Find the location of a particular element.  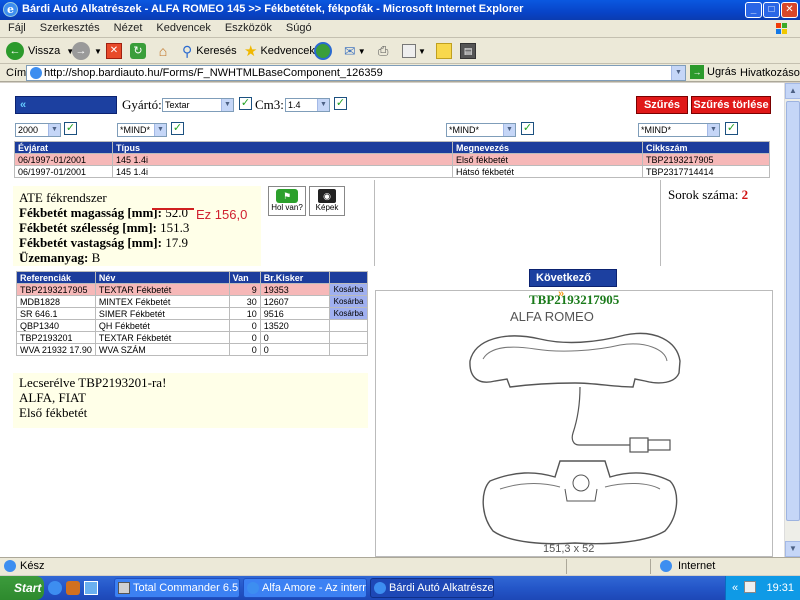

close-button: ✕ is located at coordinates (789, 10).